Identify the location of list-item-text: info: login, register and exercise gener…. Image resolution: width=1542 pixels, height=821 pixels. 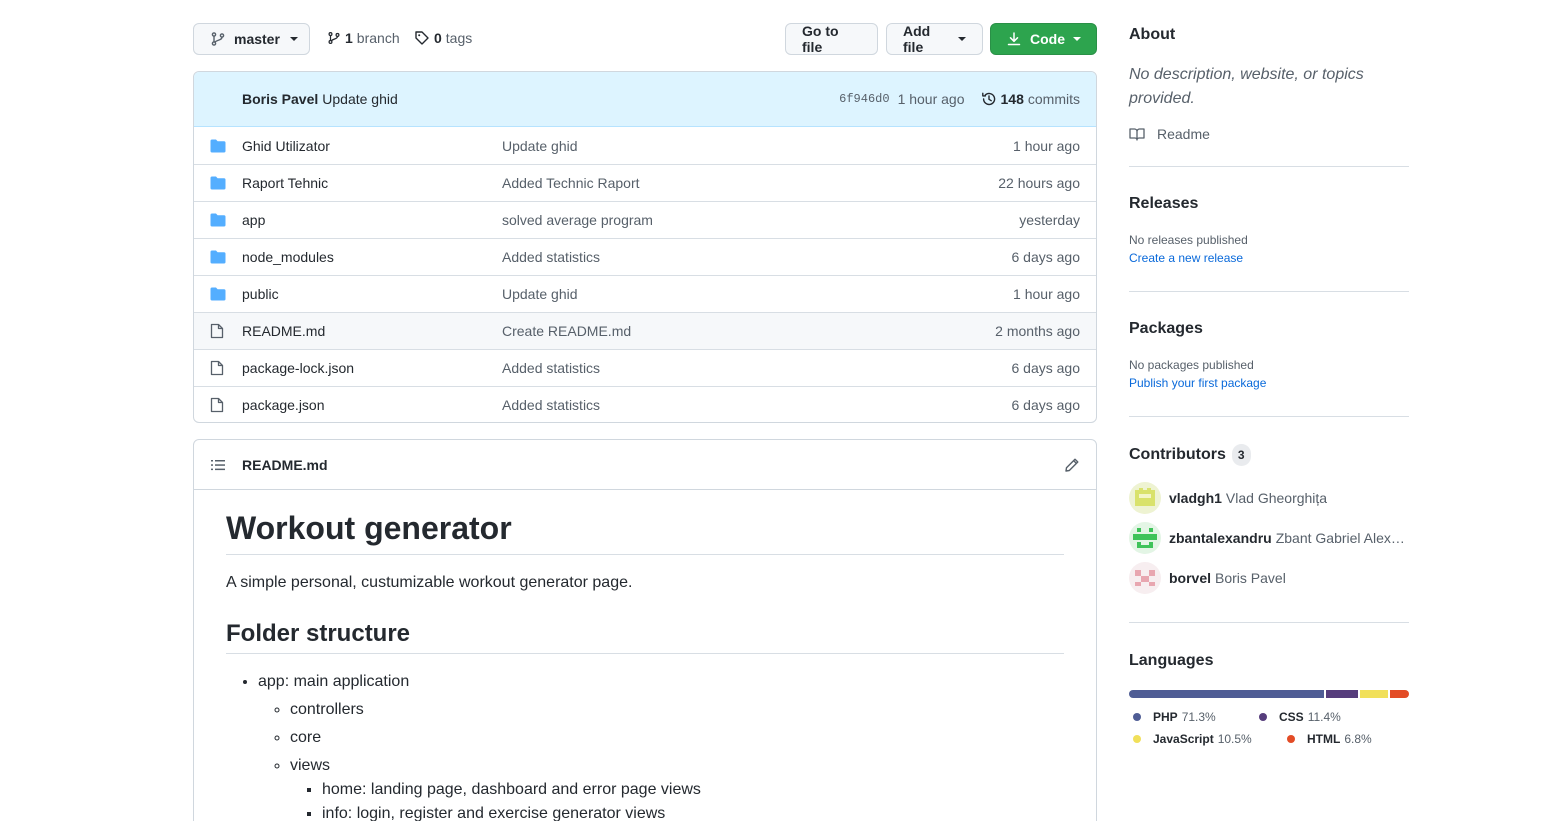
(494, 813).